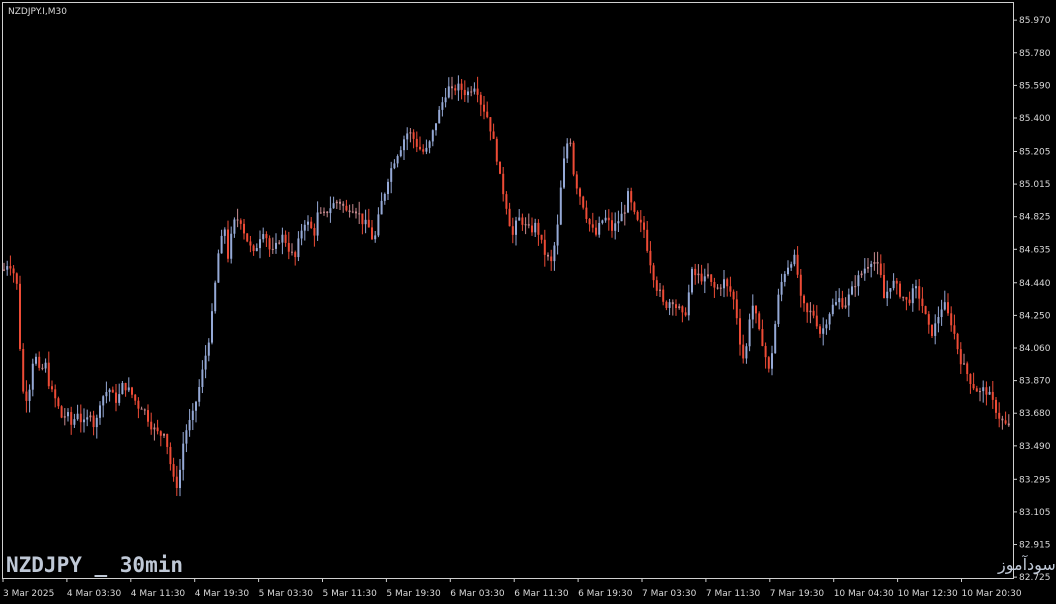  I want to click on time-tick-label: 10 Mar 12:30, so click(928, 594).